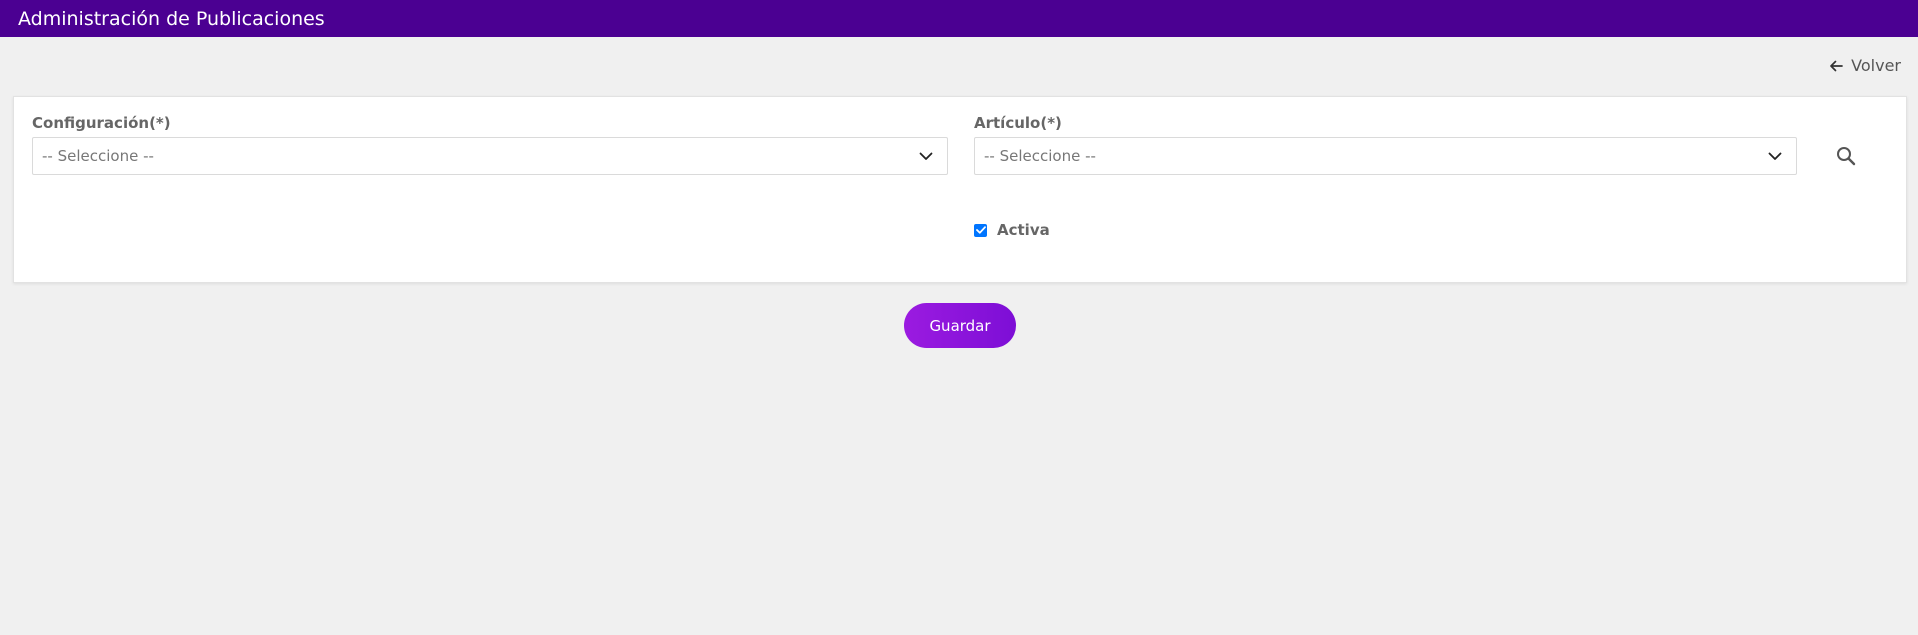 This screenshot has width=1918, height=635. What do you see at coordinates (959, 18) in the screenshot?
I see `top-header-bar: Administración de Publicaciones` at bounding box center [959, 18].